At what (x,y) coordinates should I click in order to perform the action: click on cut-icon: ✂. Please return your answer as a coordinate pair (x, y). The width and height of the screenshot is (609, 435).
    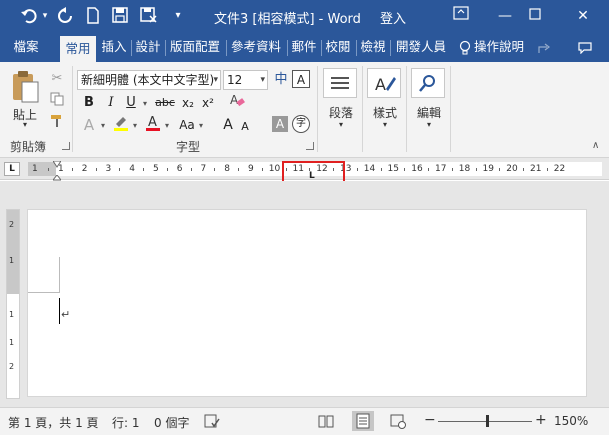
    Looking at the image, I should click on (57, 79).